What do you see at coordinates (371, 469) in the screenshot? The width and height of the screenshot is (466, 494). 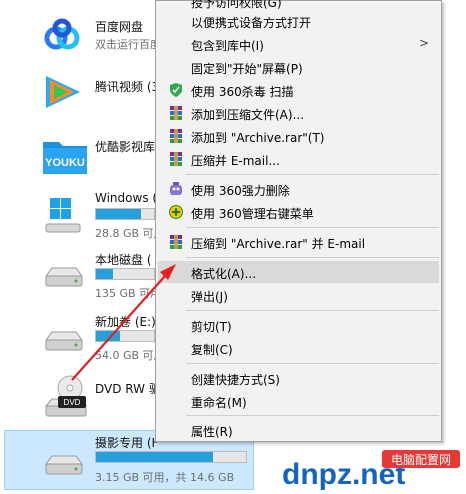 I see `watermark-logo: dnpz.net 电脑配置网` at bounding box center [371, 469].